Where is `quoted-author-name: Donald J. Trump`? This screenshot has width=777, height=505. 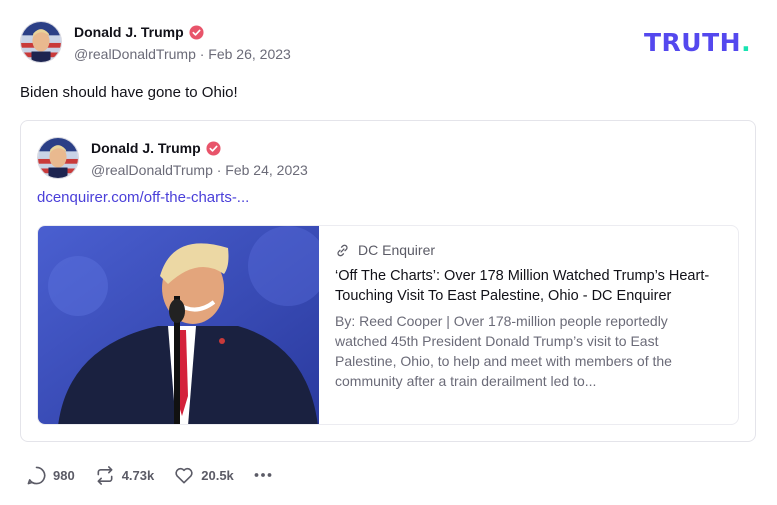 quoted-author-name: Donald J. Trump is located at coordinates (156, 148).